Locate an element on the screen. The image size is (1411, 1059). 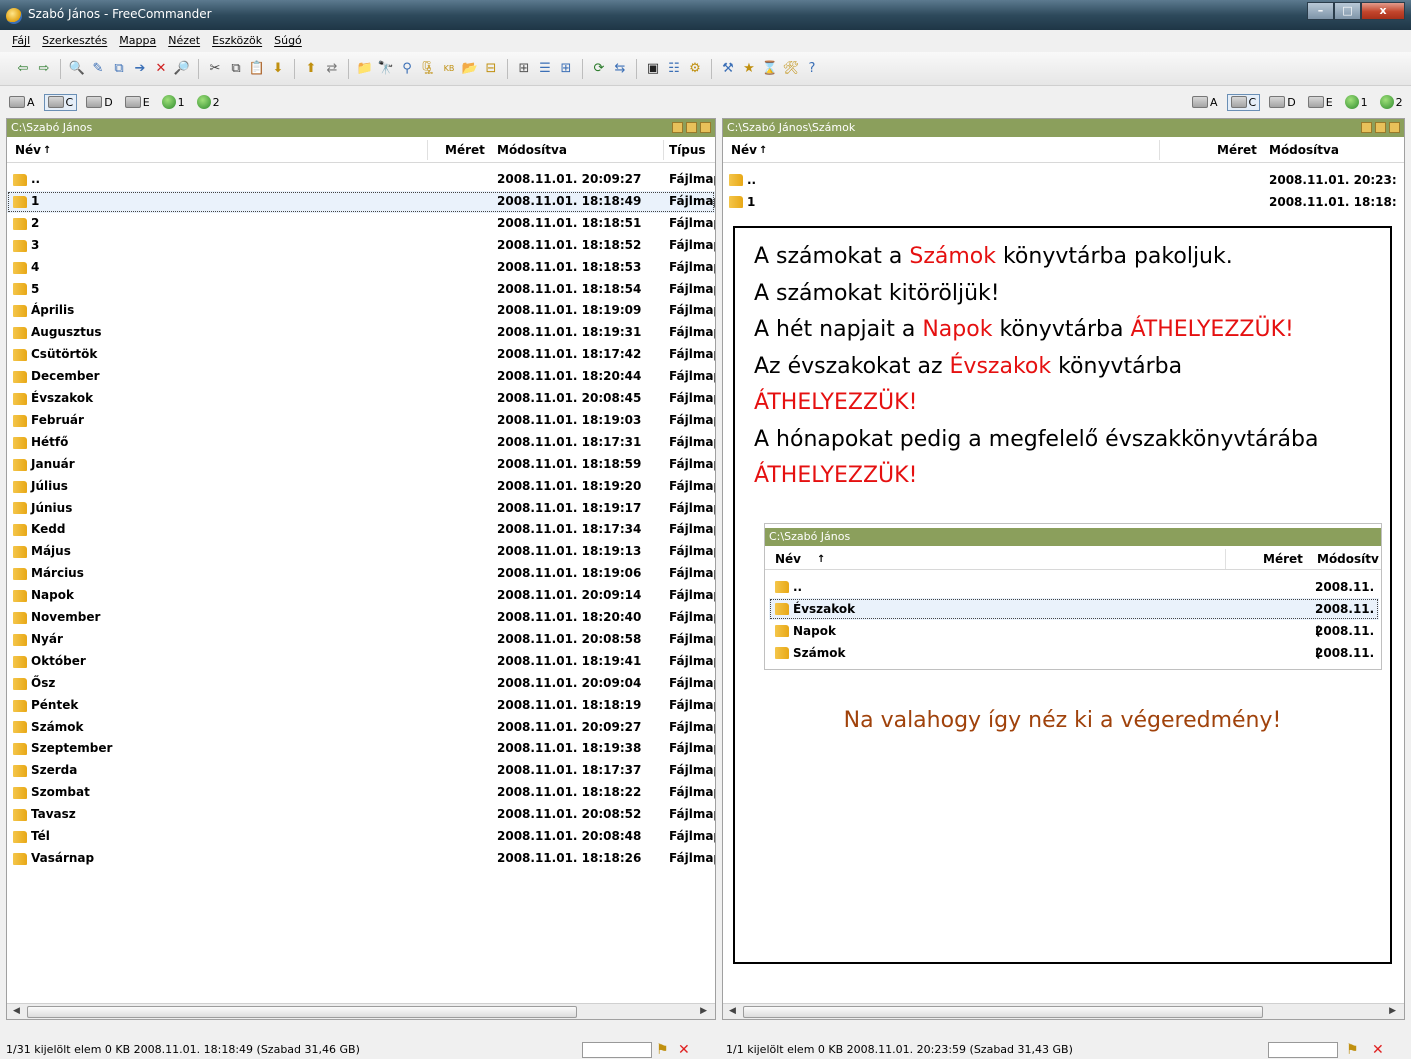
menu-edit: Szerkesztés is located at coordinates (74, 41).